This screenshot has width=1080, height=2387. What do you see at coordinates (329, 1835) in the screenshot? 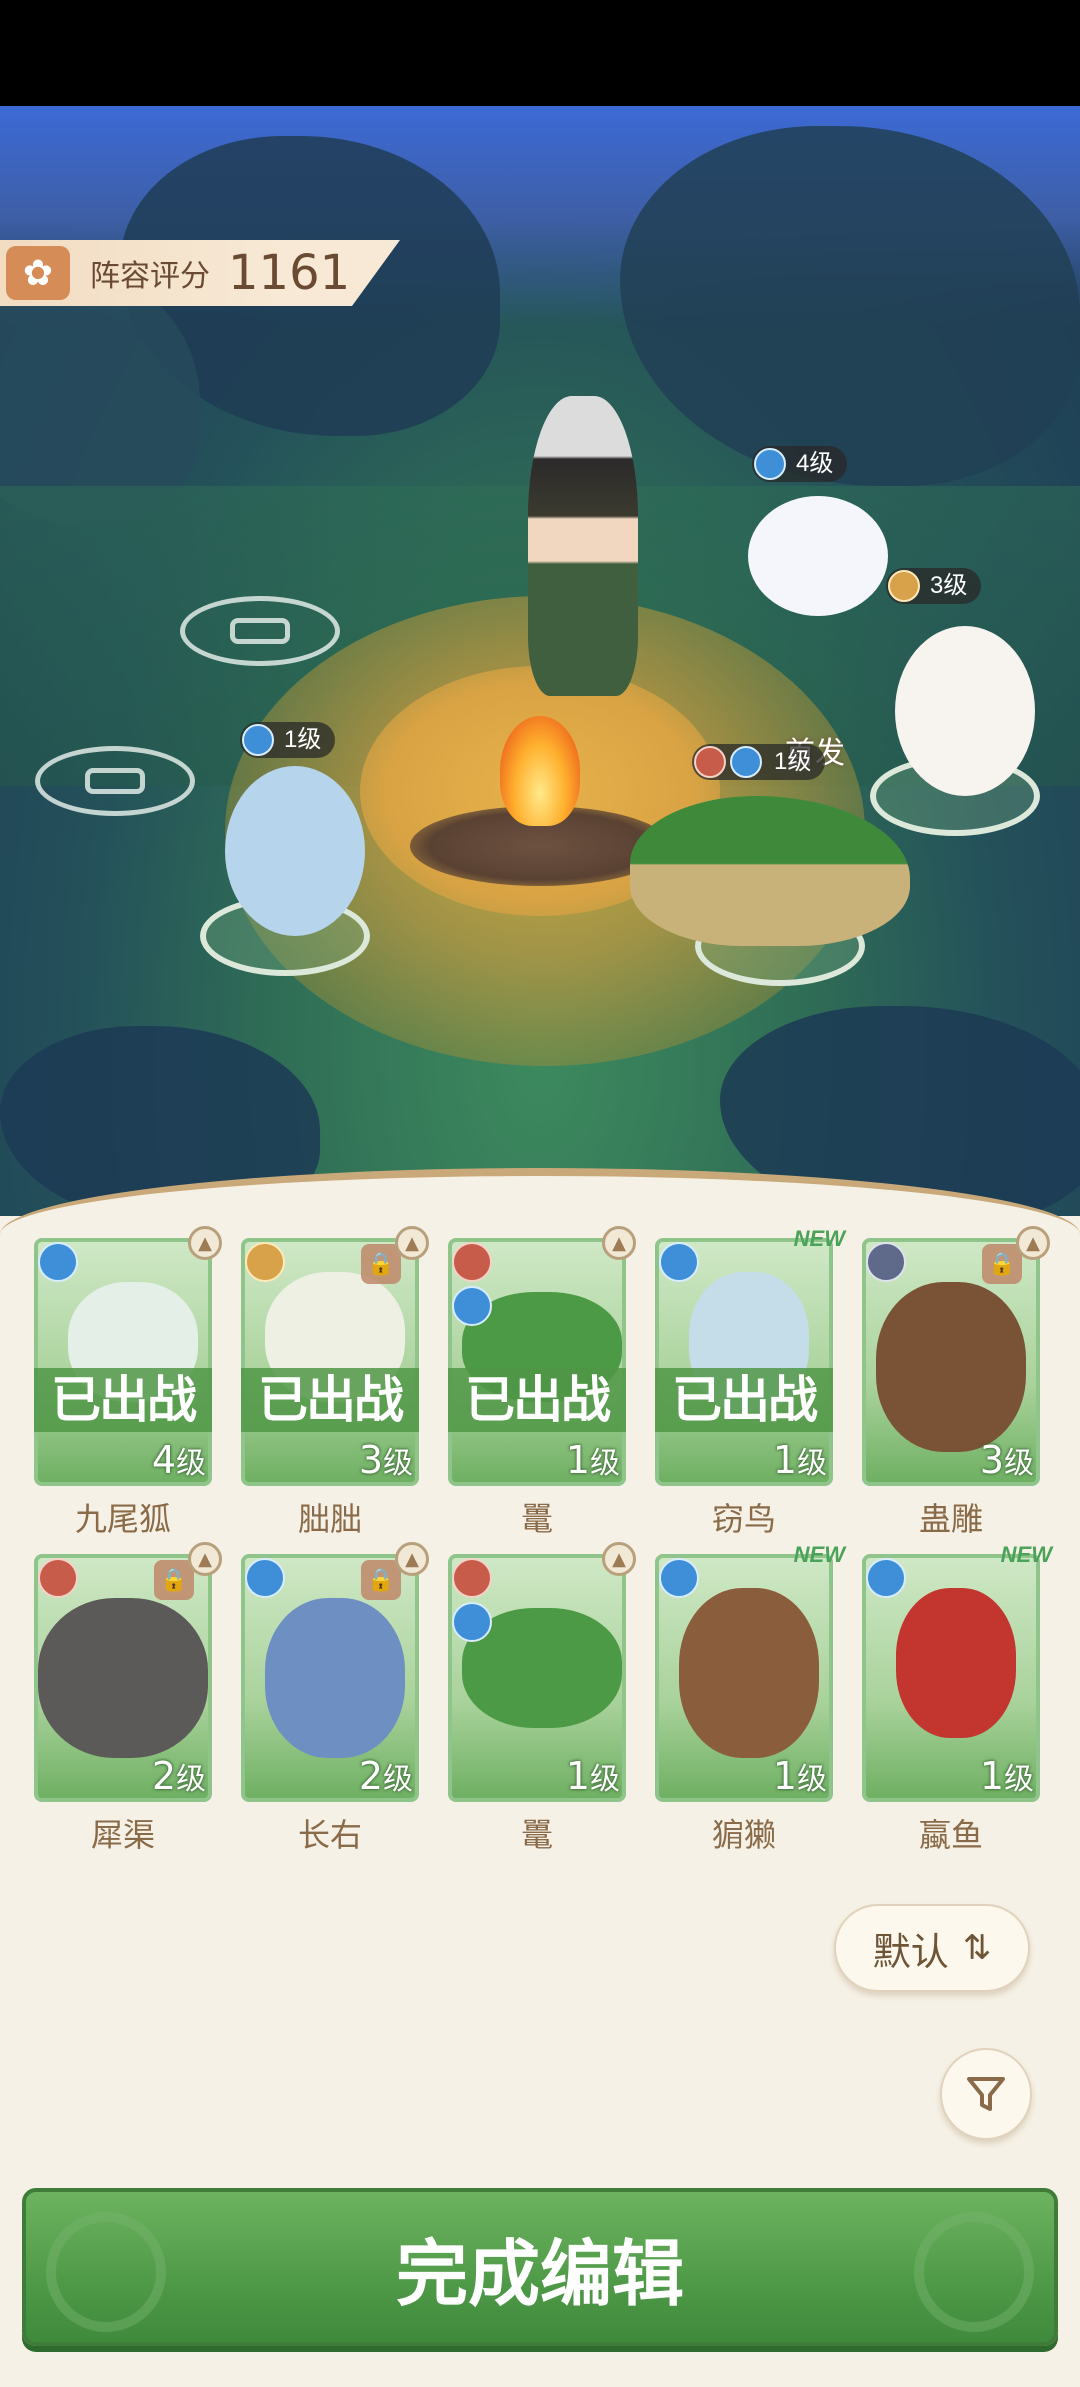
I see `pet-name: 长右` at bounding box center [329, 1835].